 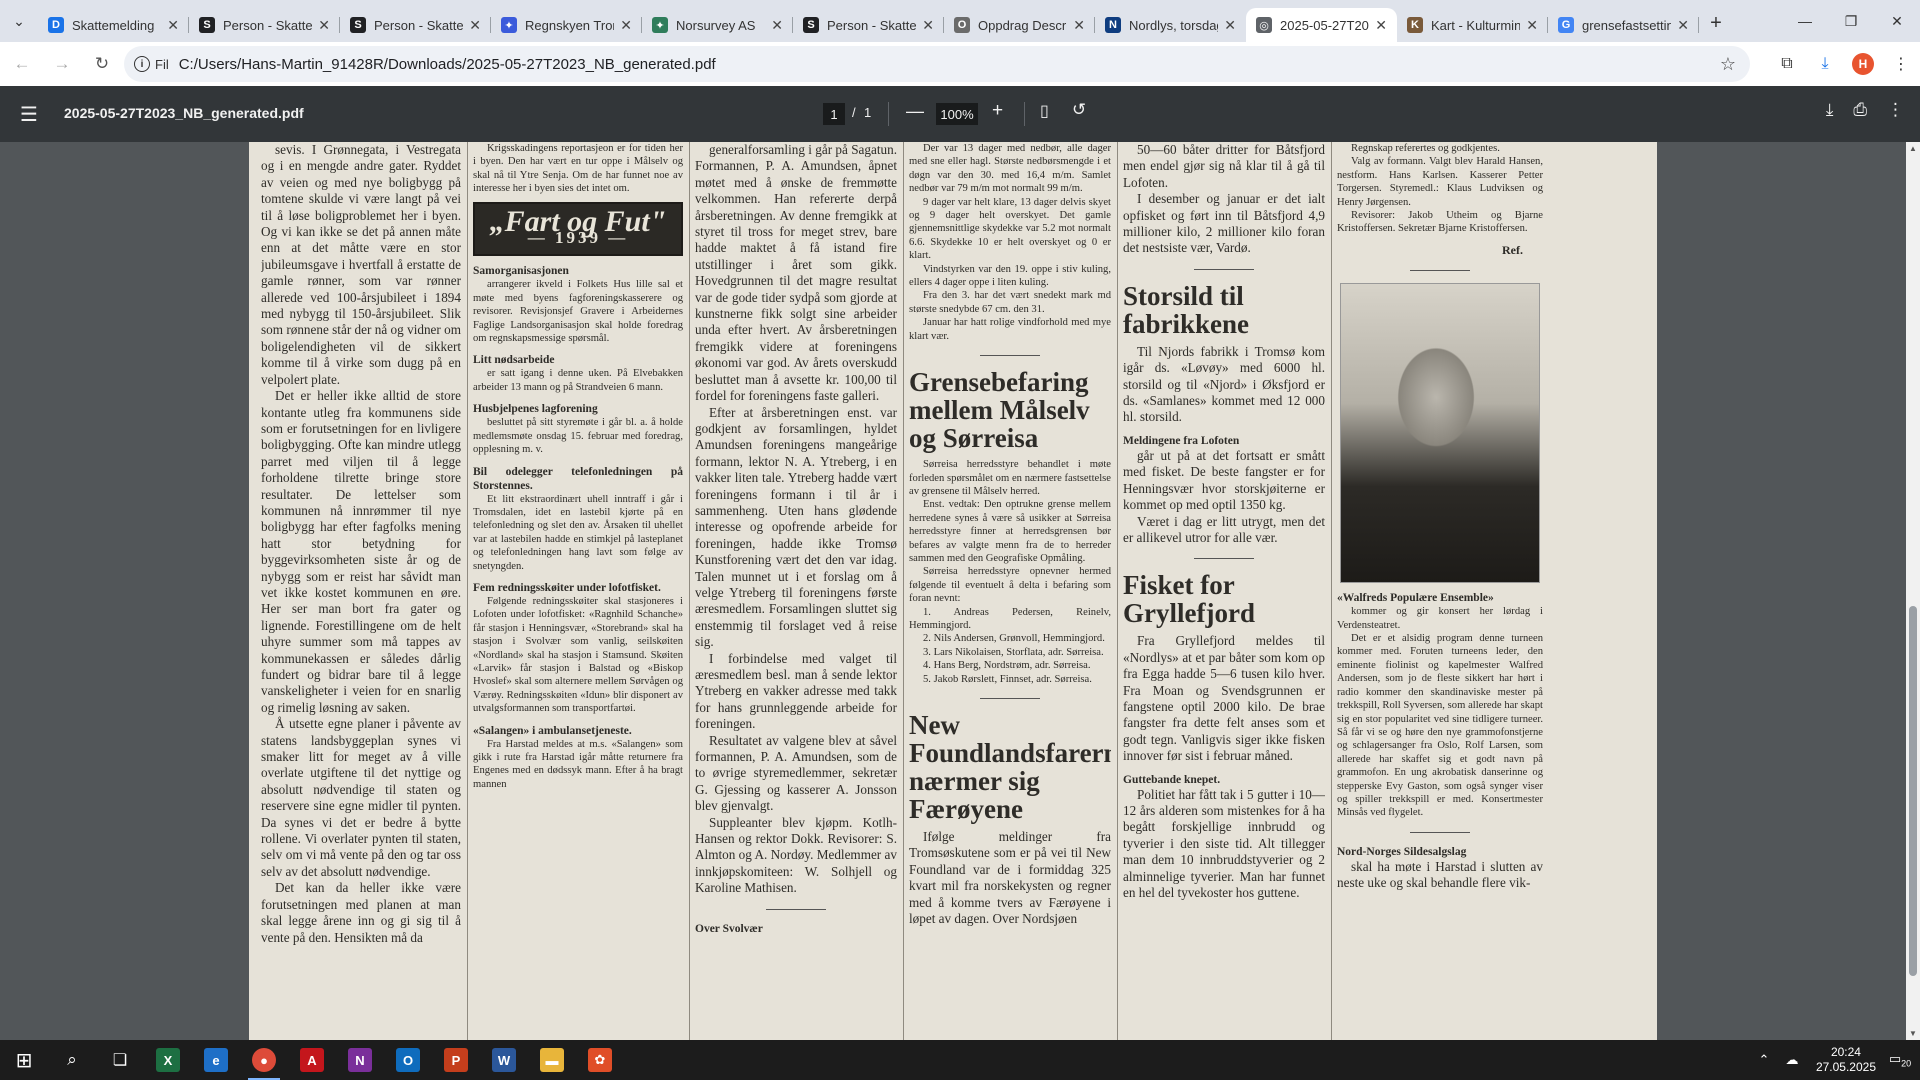 What do you see at coordinates (216, 1060) in the screenshot?
I see `taskbar-app-icon: e` at bounding box center [216, 1060].